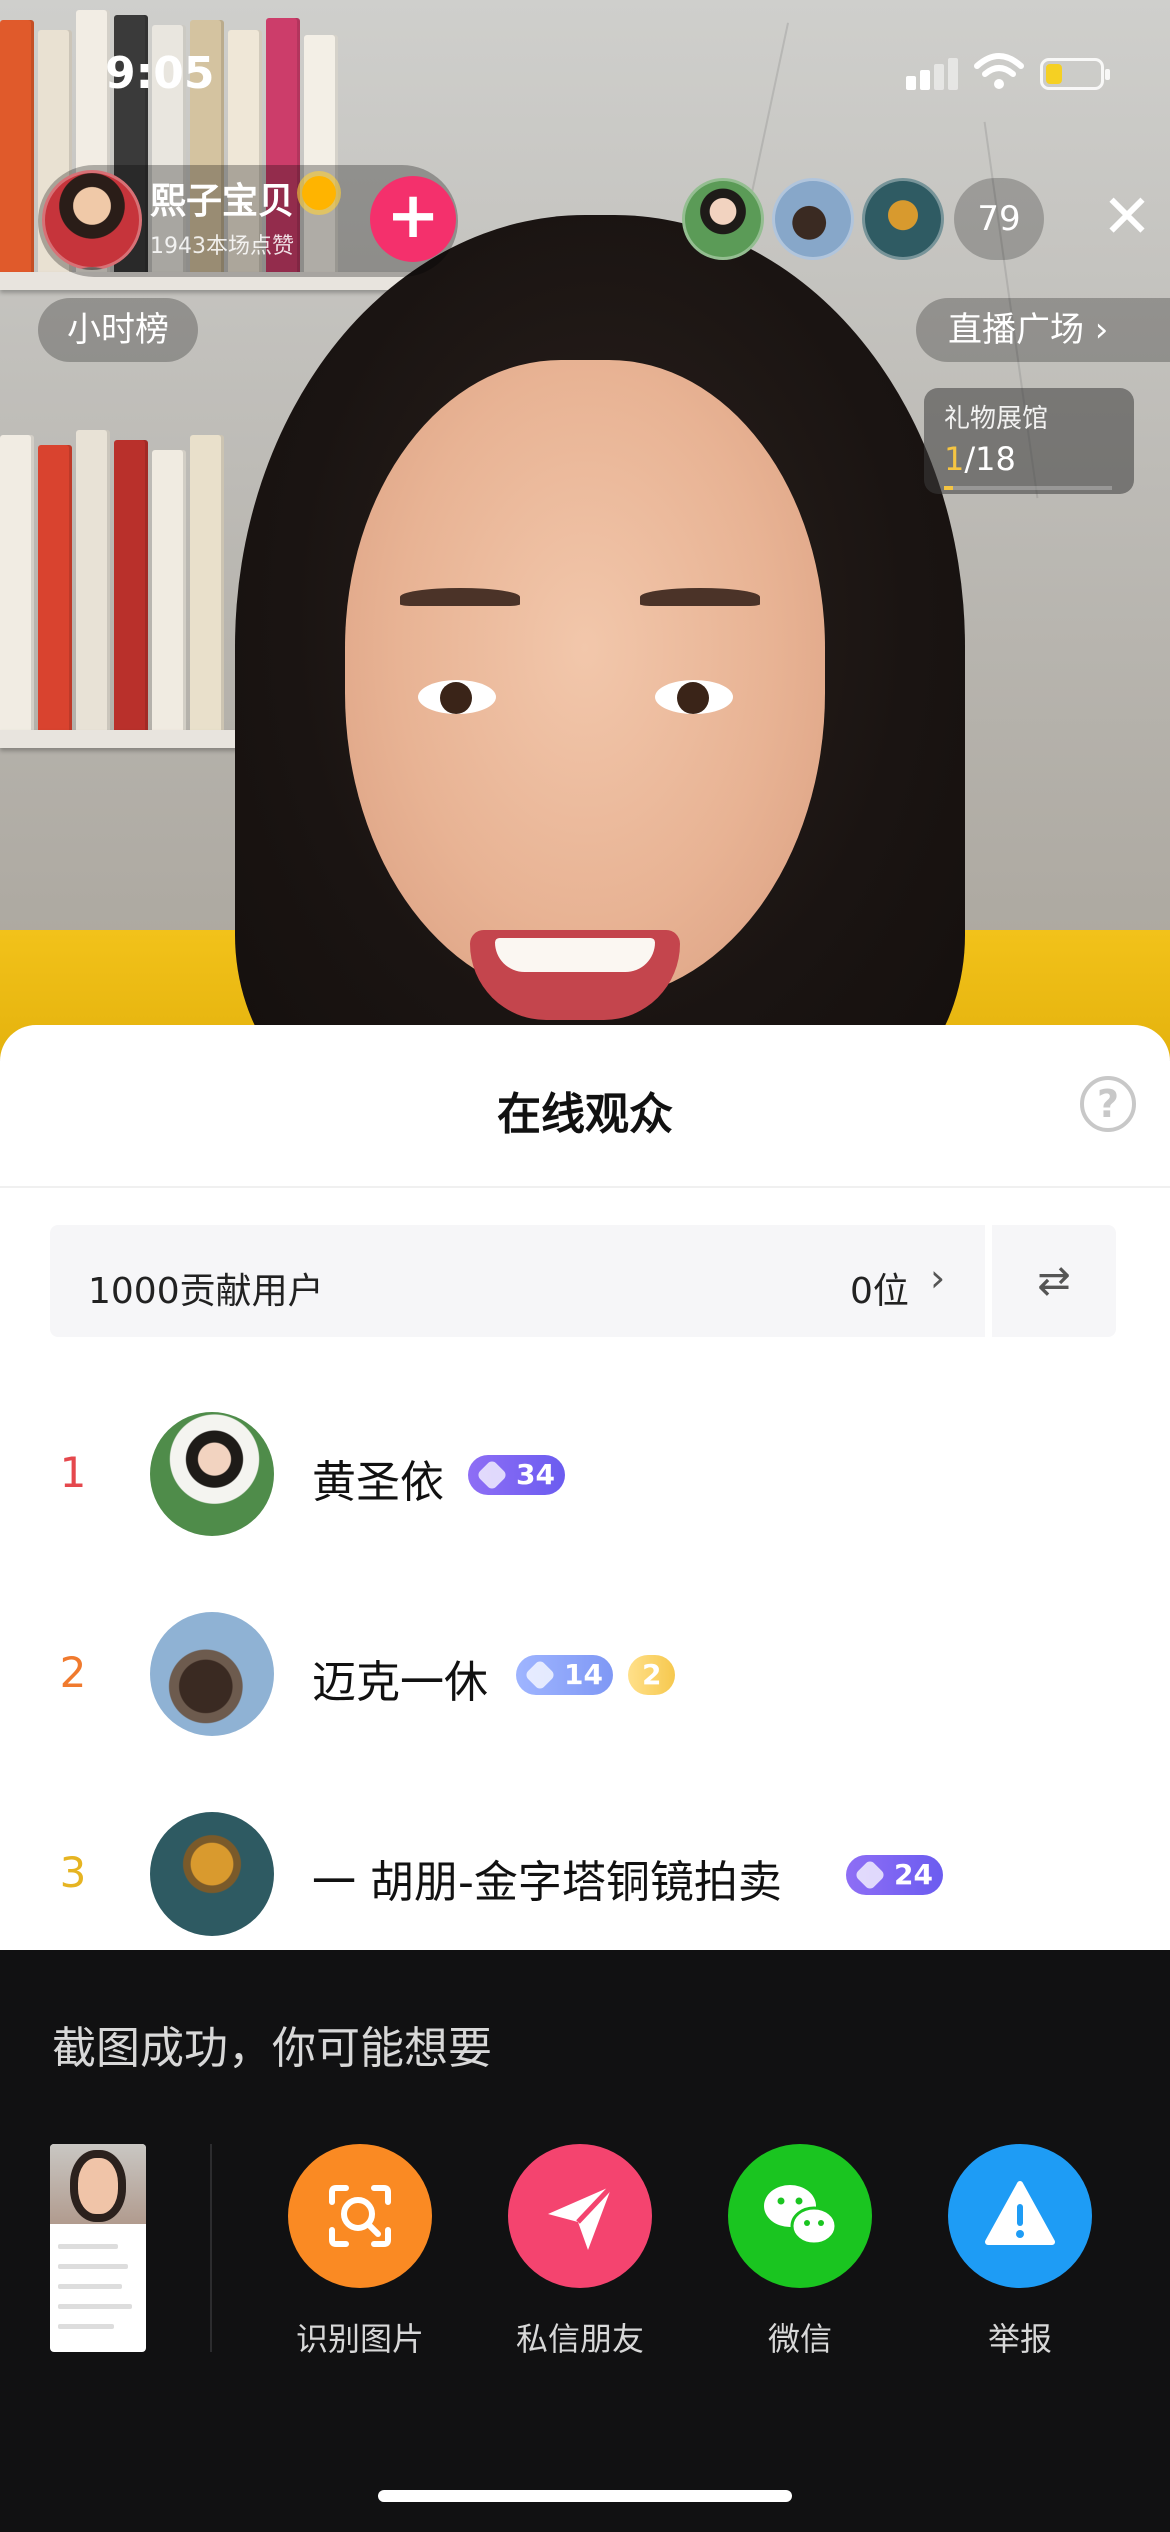 The image size is (1170, 2532). I want to click on screenshot-thumbnail, so click(98, 2248).